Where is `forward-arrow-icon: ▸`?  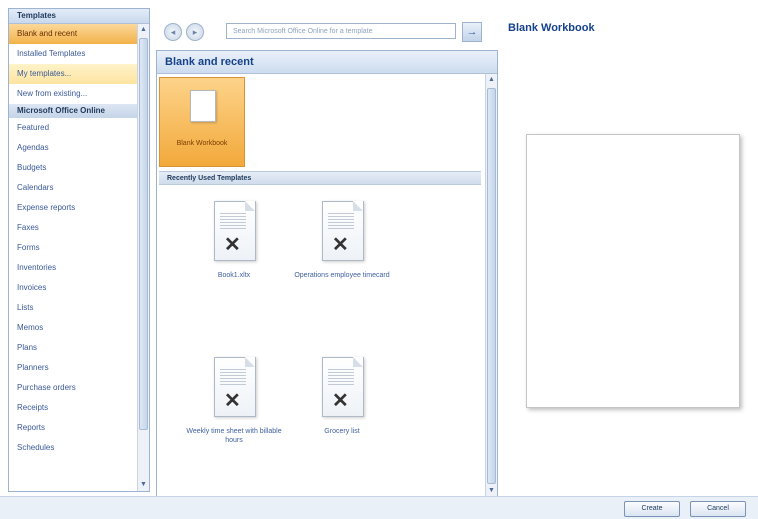 forward-arrow-icon: ▸ is located at coordinates (195, 32).